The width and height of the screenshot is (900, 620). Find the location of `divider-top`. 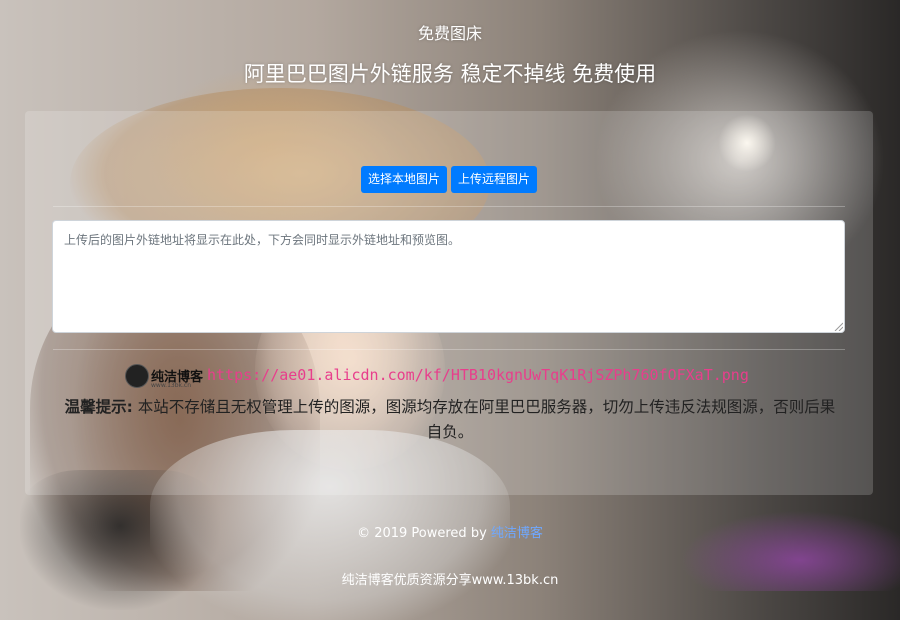

divider-top is located at coordinates (449, 206).